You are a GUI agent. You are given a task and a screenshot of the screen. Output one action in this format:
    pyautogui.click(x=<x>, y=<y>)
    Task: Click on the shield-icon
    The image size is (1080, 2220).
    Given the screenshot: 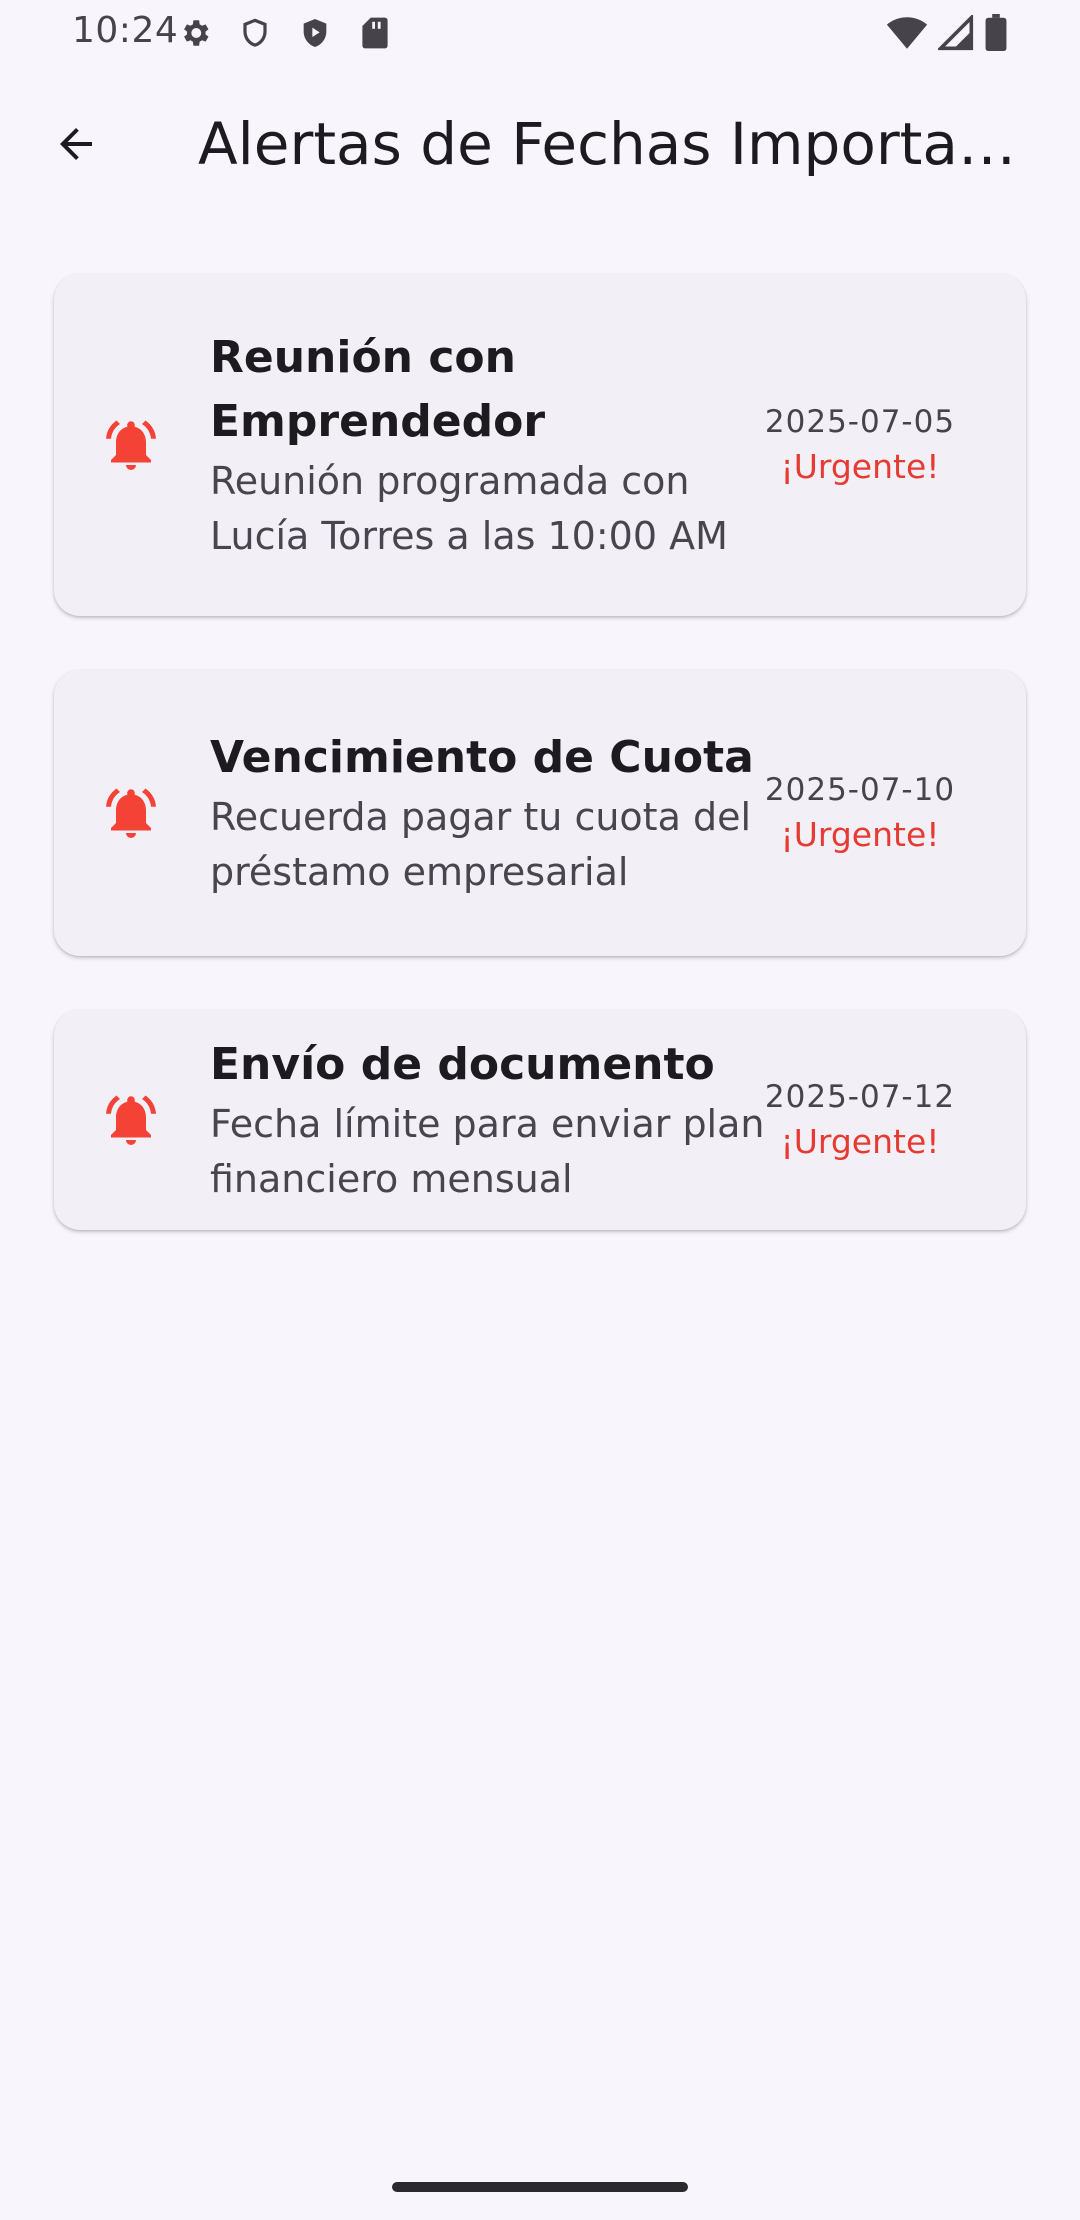 What is the action you would take?
    pyautogui.click(x=255, y=33)
    